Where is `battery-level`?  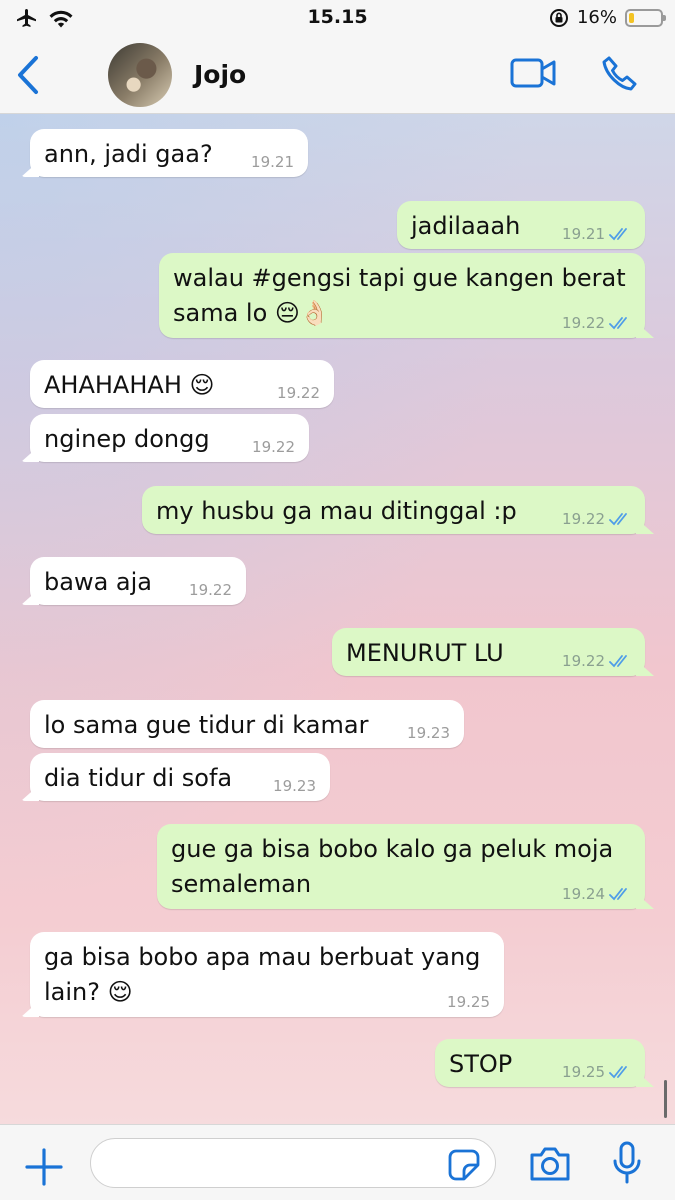
battery-level is located at coordinates (631, 17).